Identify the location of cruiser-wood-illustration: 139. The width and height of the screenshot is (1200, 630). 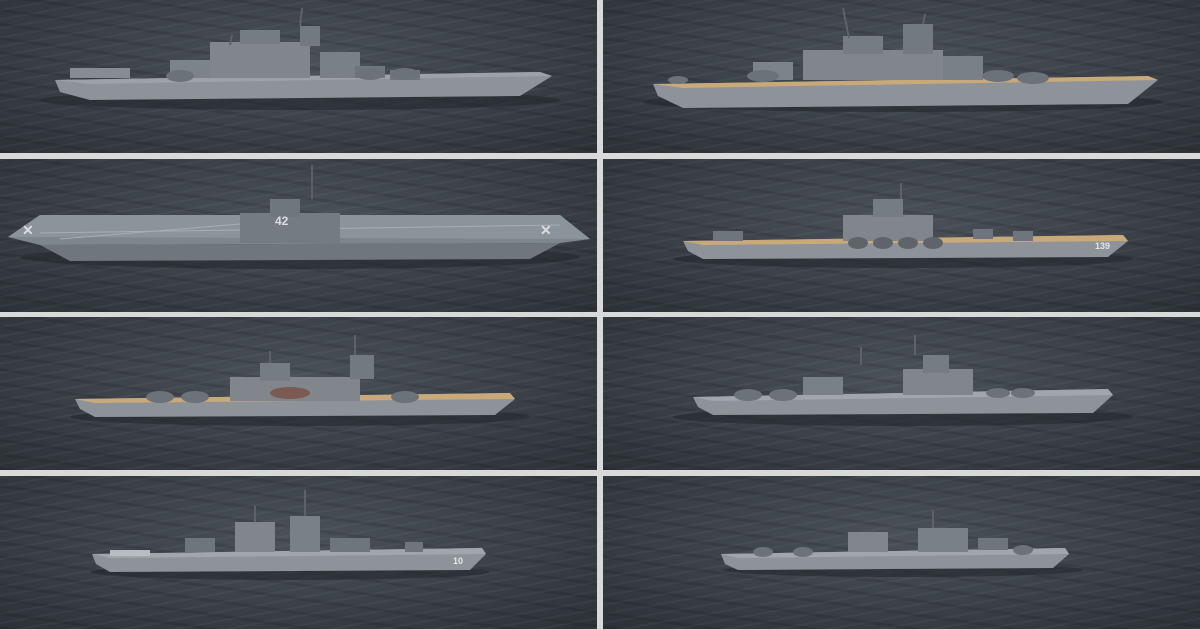
(903, 225).